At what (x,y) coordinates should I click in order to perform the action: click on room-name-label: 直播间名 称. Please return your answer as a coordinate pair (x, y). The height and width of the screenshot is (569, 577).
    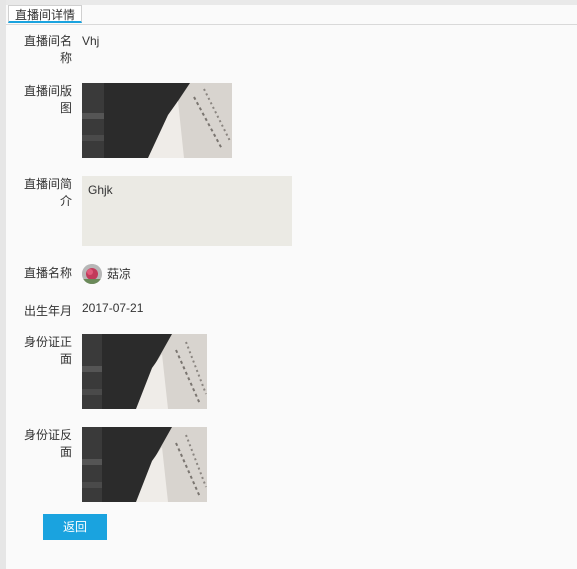
    Looking at the image, I should click on (47, 49).